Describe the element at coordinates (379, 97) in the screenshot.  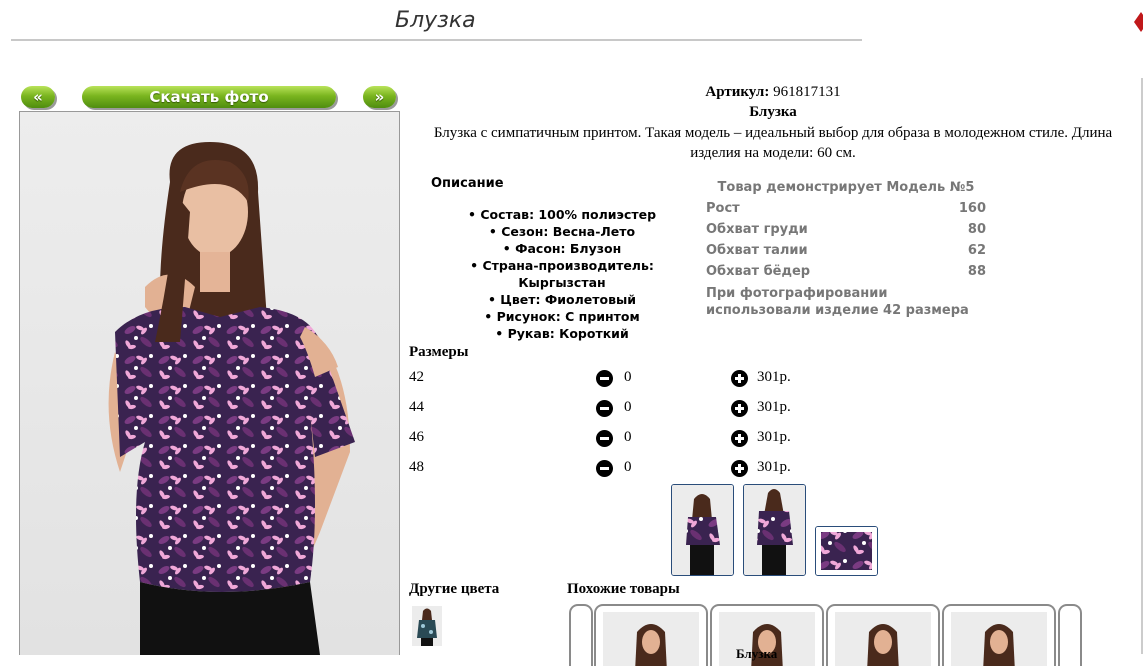
I see `next-photo-button: »` at that location.